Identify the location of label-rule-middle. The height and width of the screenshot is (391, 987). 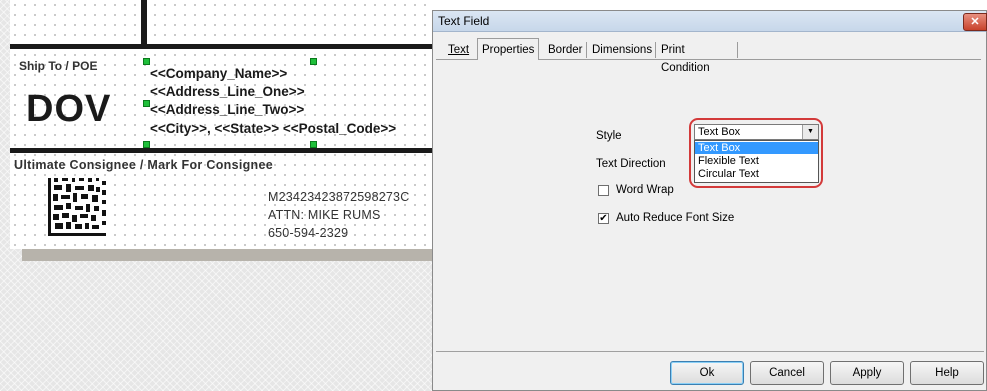
(221, 150).